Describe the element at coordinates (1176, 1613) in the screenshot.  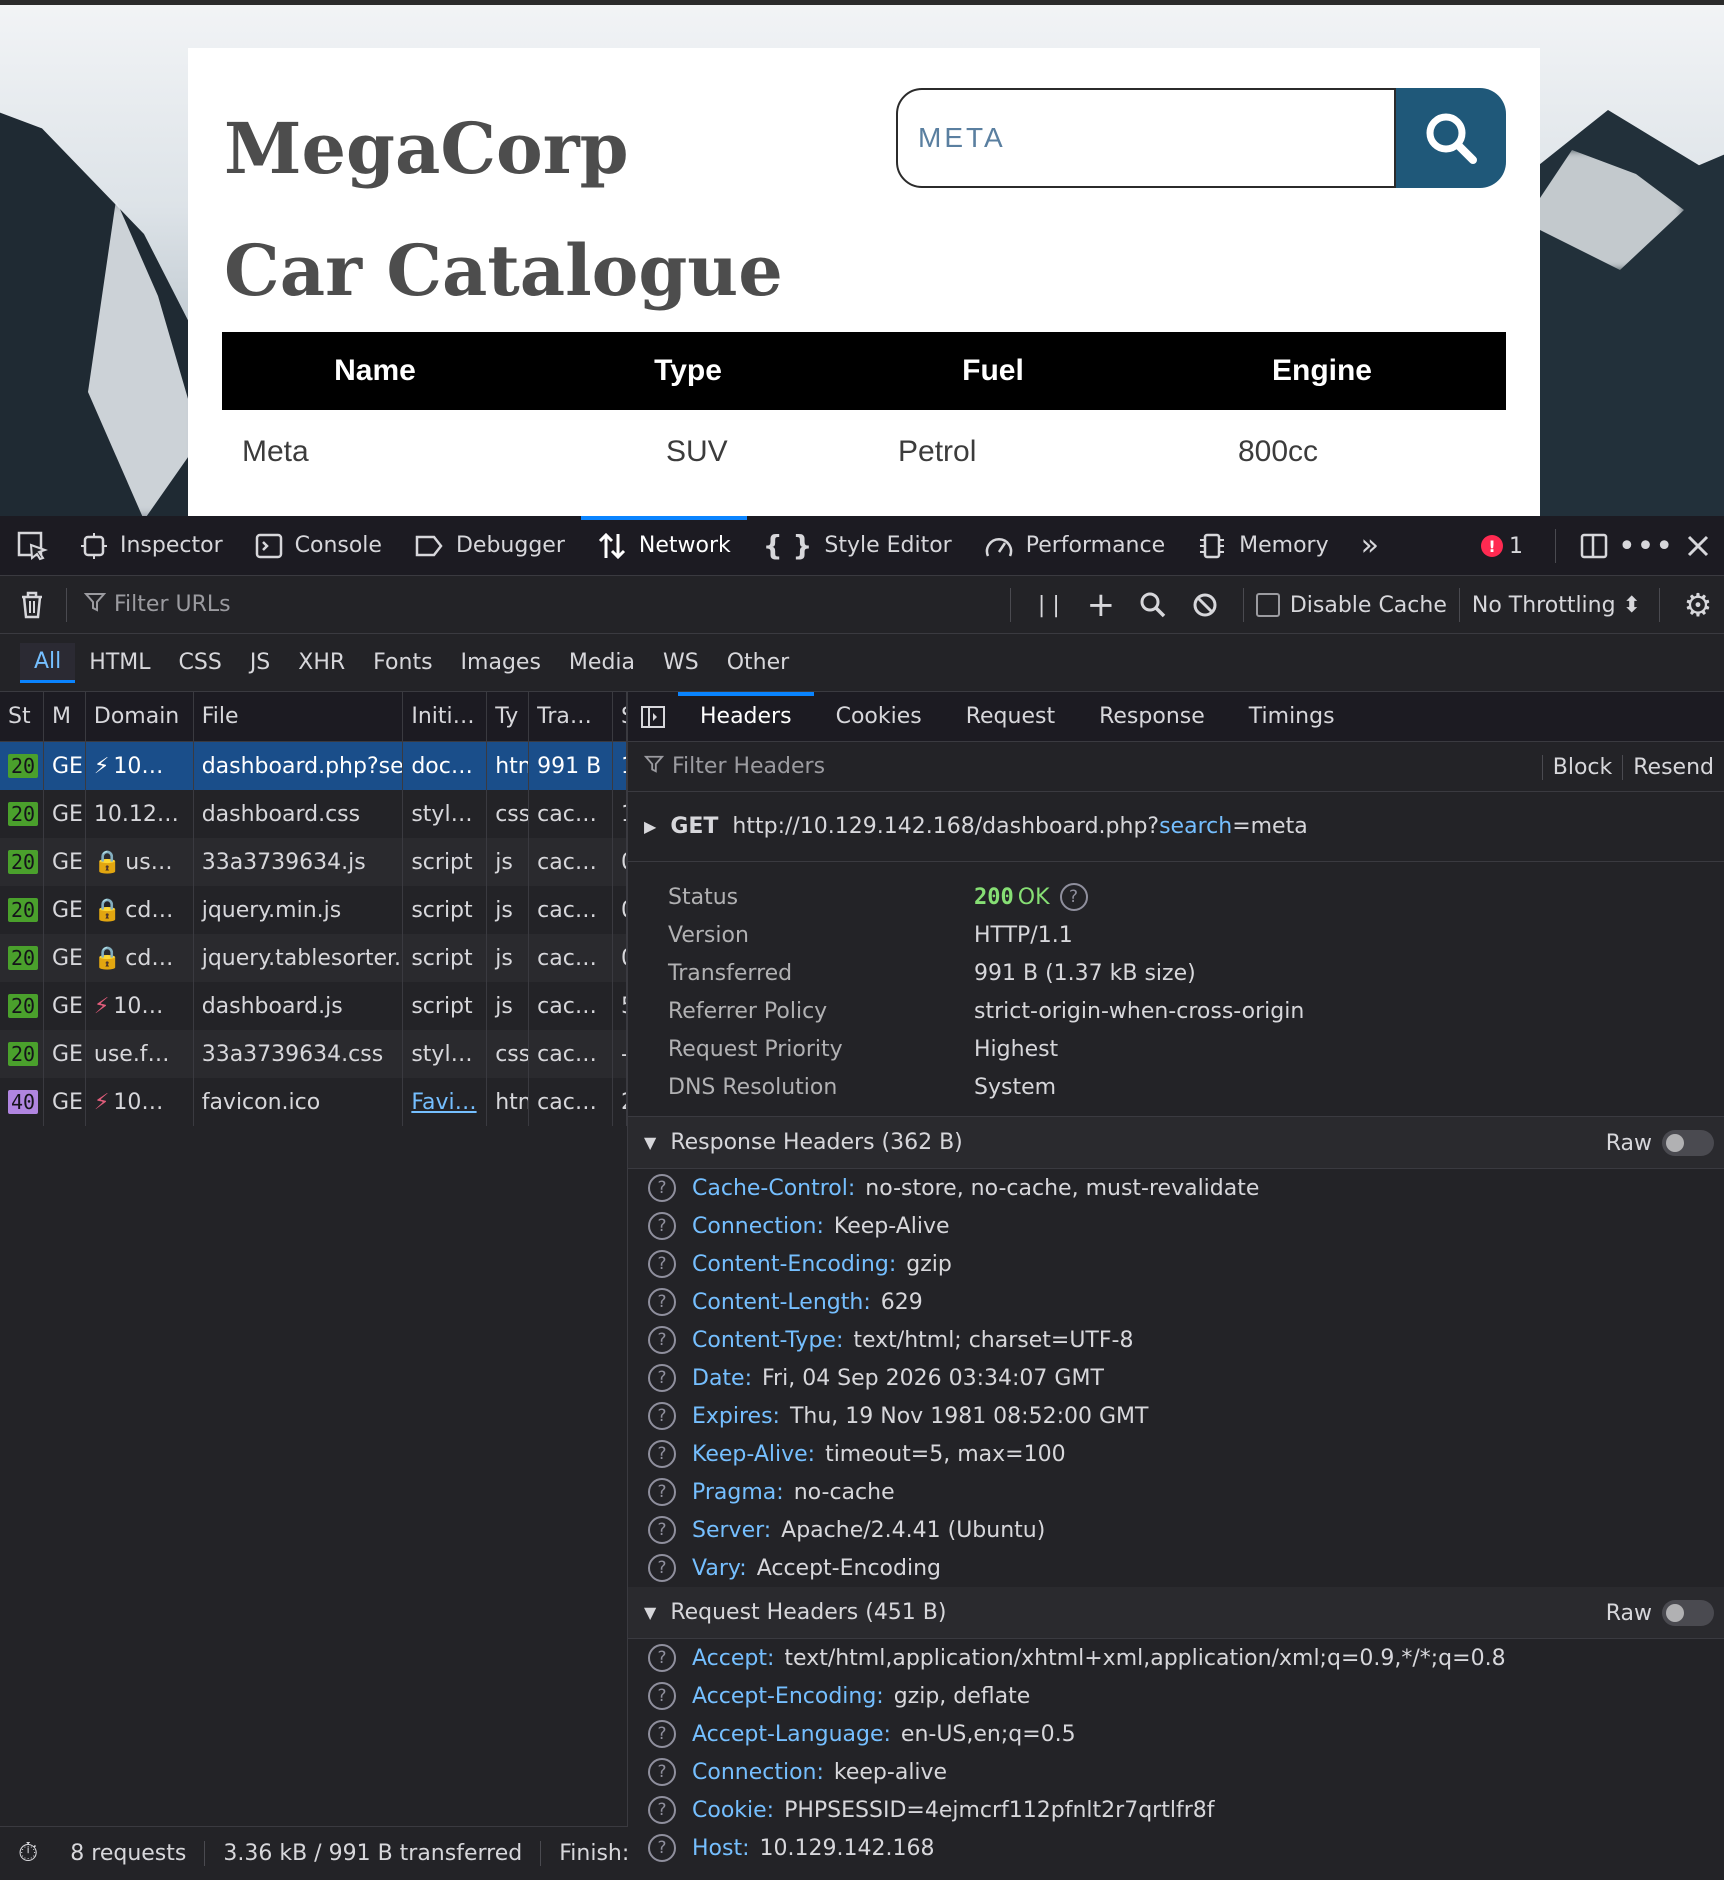
I see `request-headers-section-toggle: ▼ Request Headers (451 B) Raw` at that location.